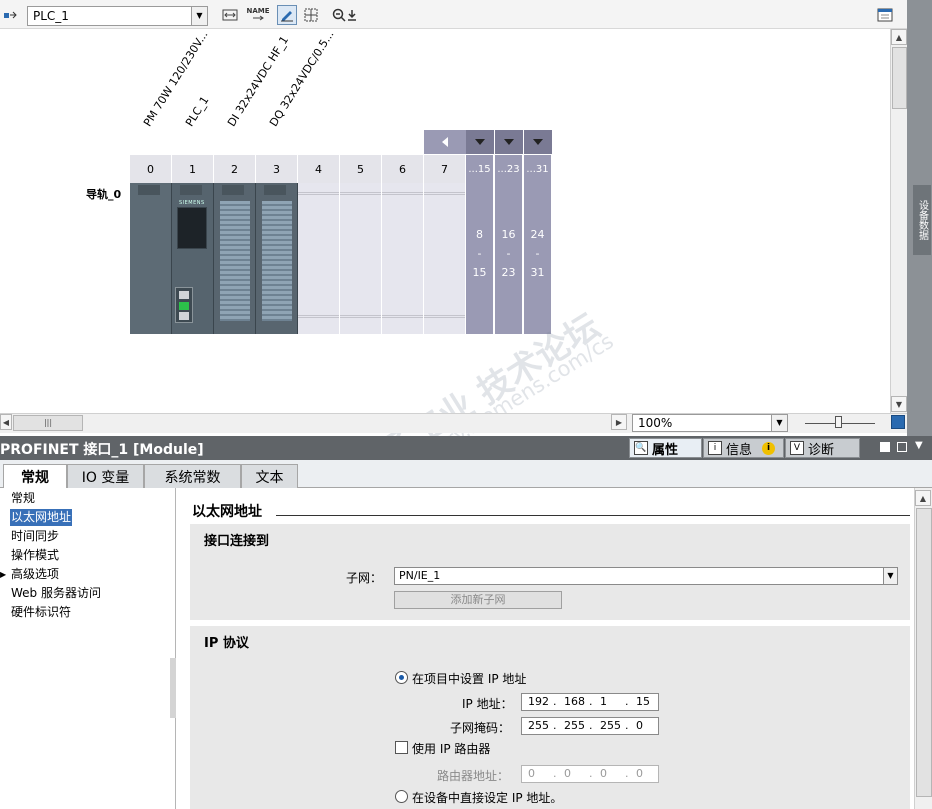 The image size is (932, 809). Describe the element at coordinates (537, 272) in the screenshot. I see `range-to: 31` at that location.